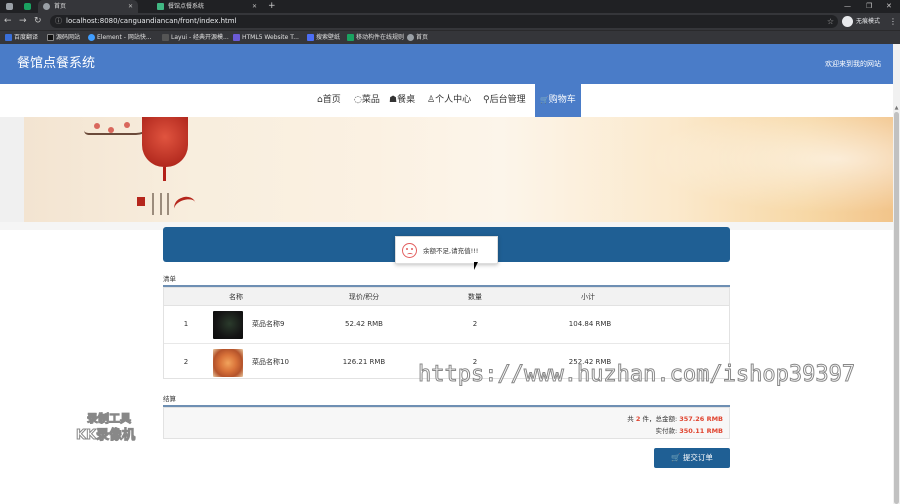  What do you see at coordinates (475, 297) in the screenshot?
I see `column-header: 数量` at bounding box center [475, 297].